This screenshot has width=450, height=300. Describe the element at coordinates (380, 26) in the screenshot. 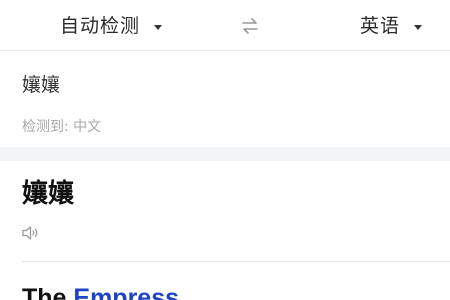

I see `target-language-label: 英语` at that location.